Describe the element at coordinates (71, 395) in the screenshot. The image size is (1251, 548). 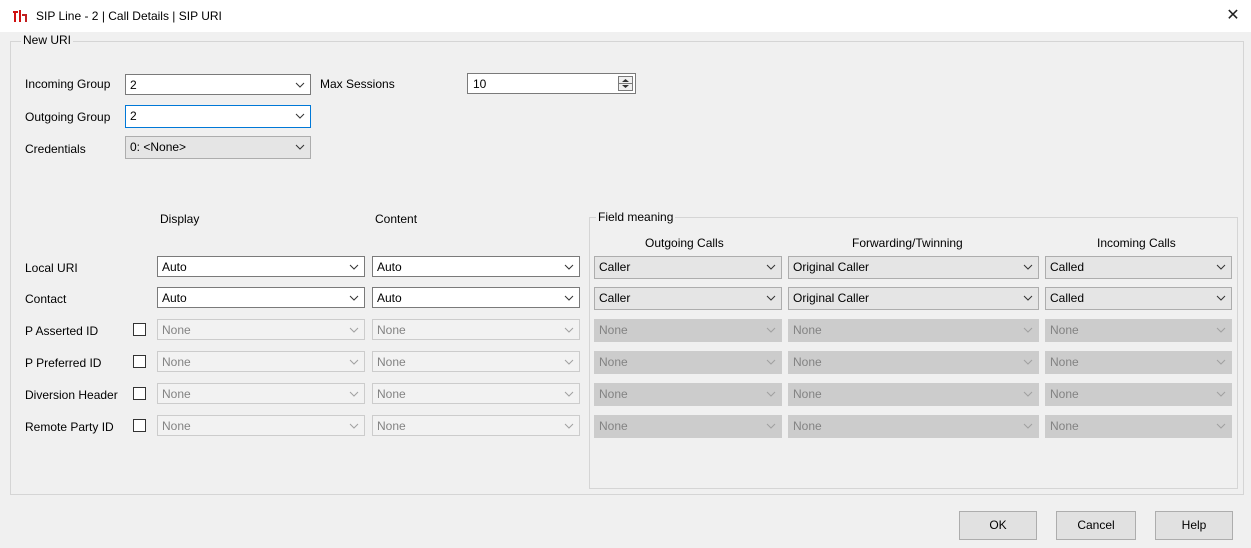
I see `row-label: Diversion Header` at that location.